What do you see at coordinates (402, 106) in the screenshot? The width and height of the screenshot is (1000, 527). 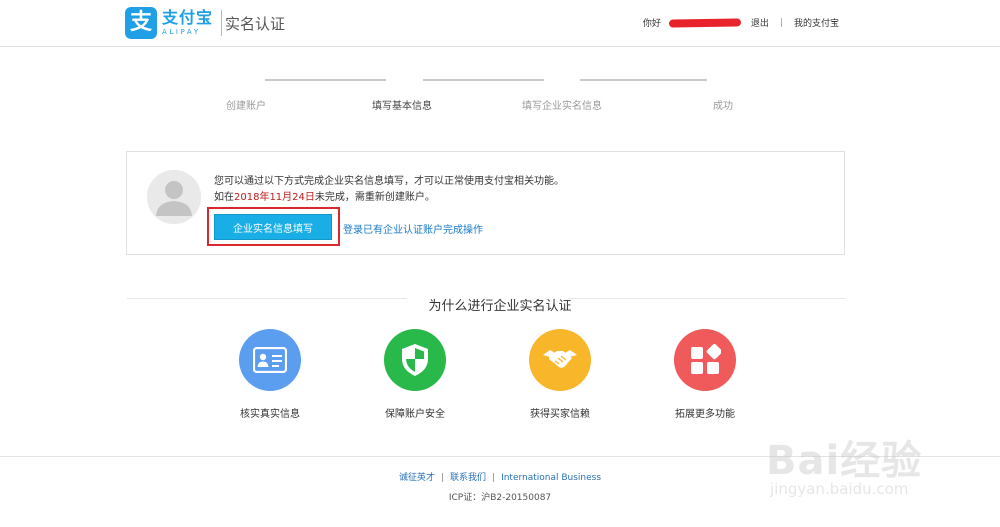 I see `step-basic-info: 填写基本信息` at bounding box center [402, 106].